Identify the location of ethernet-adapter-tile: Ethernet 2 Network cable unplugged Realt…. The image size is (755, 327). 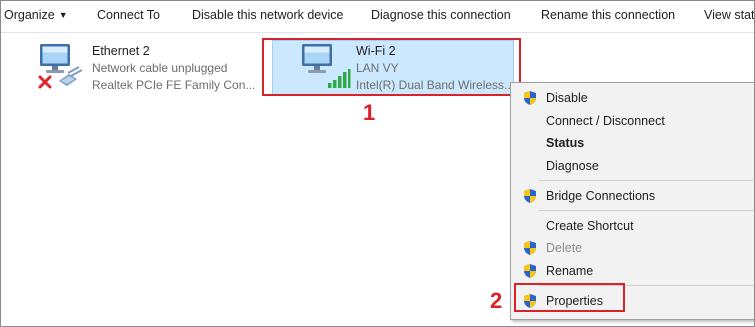
(145, 69).